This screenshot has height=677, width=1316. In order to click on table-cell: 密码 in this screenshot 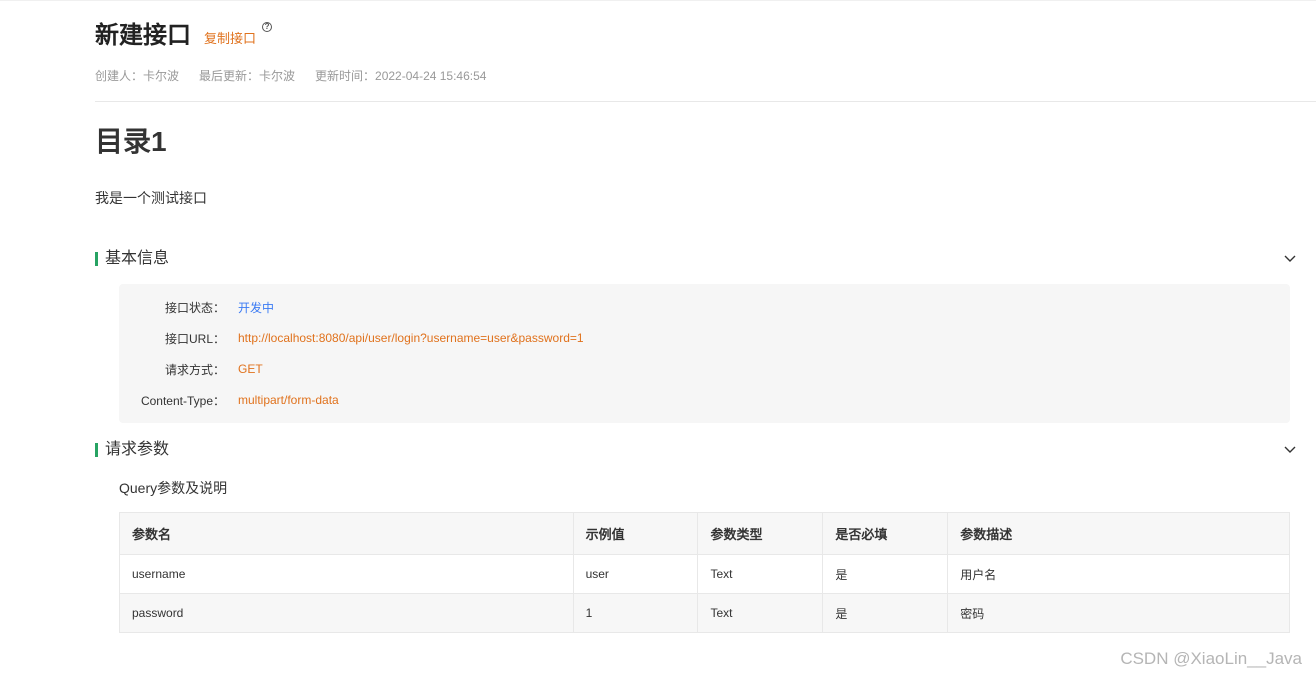, I will do `click(1118, 613)`.